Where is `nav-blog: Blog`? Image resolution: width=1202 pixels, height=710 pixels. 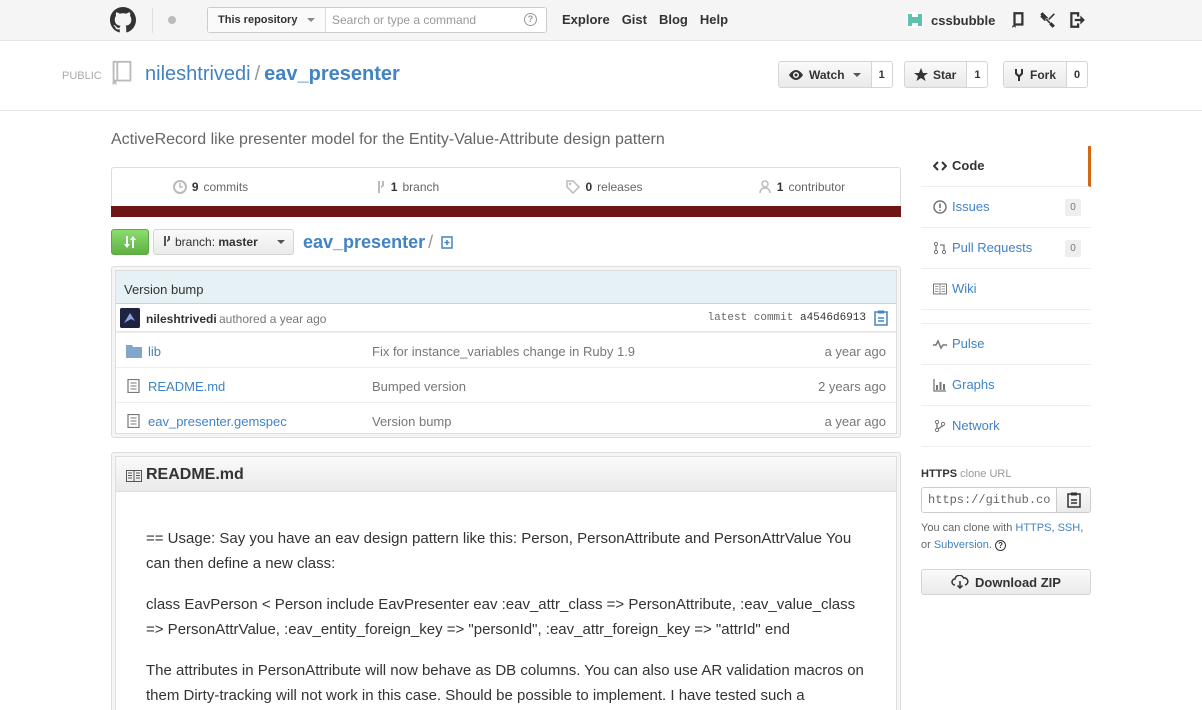 nav-blog: Blog is located at coordinates (673, 19).